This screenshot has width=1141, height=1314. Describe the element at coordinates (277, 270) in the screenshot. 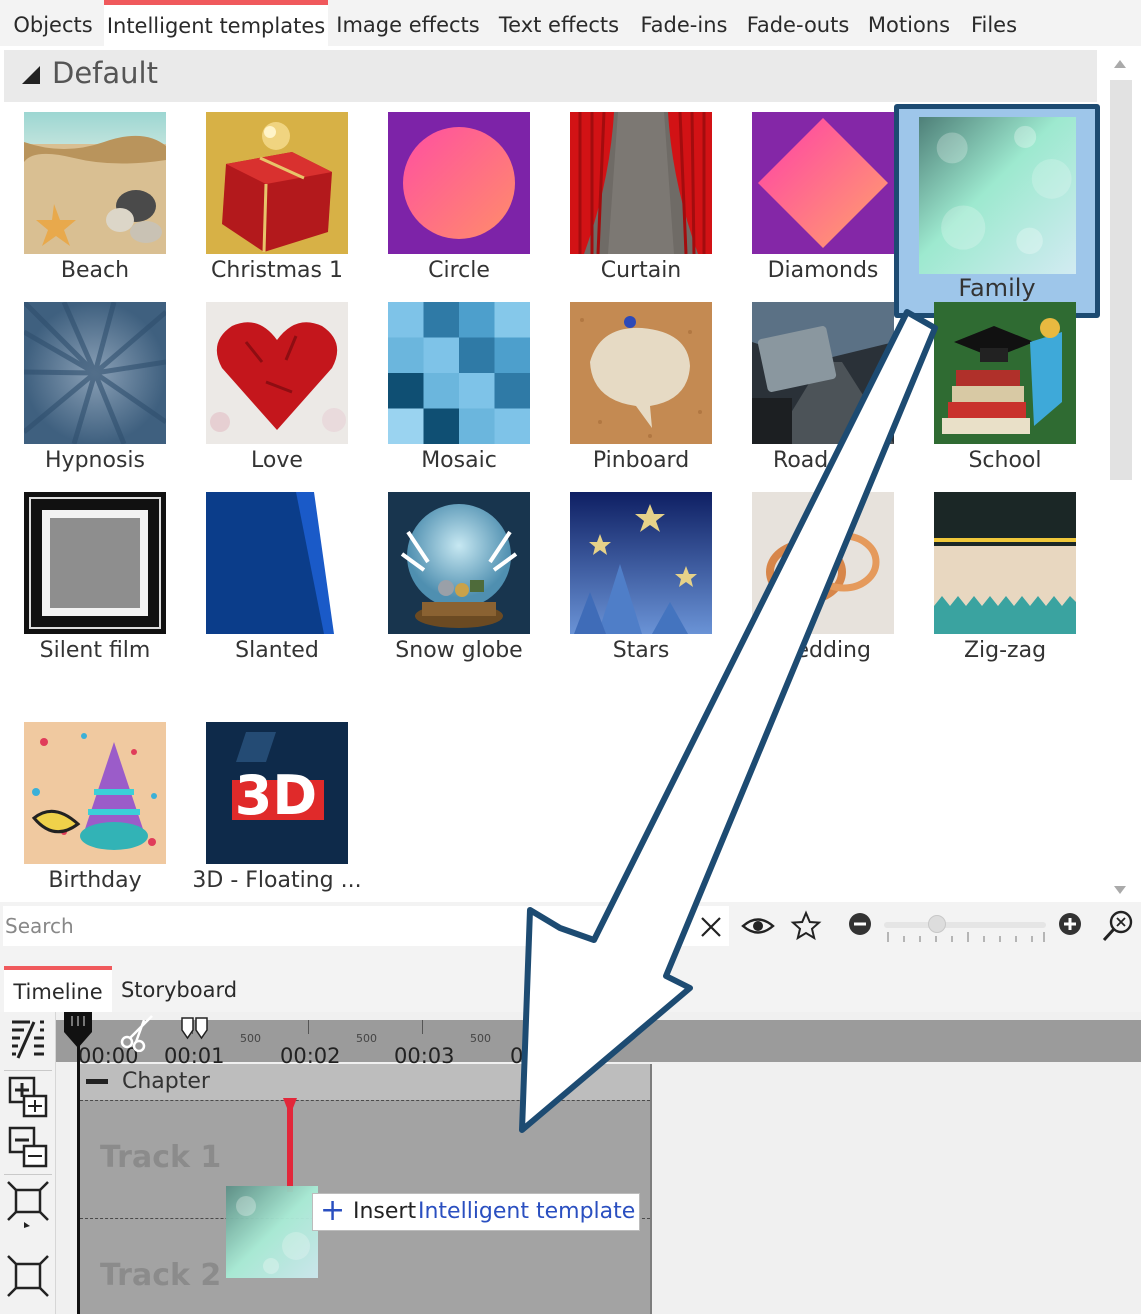

I see `template-label: Christmas 1` at that location.